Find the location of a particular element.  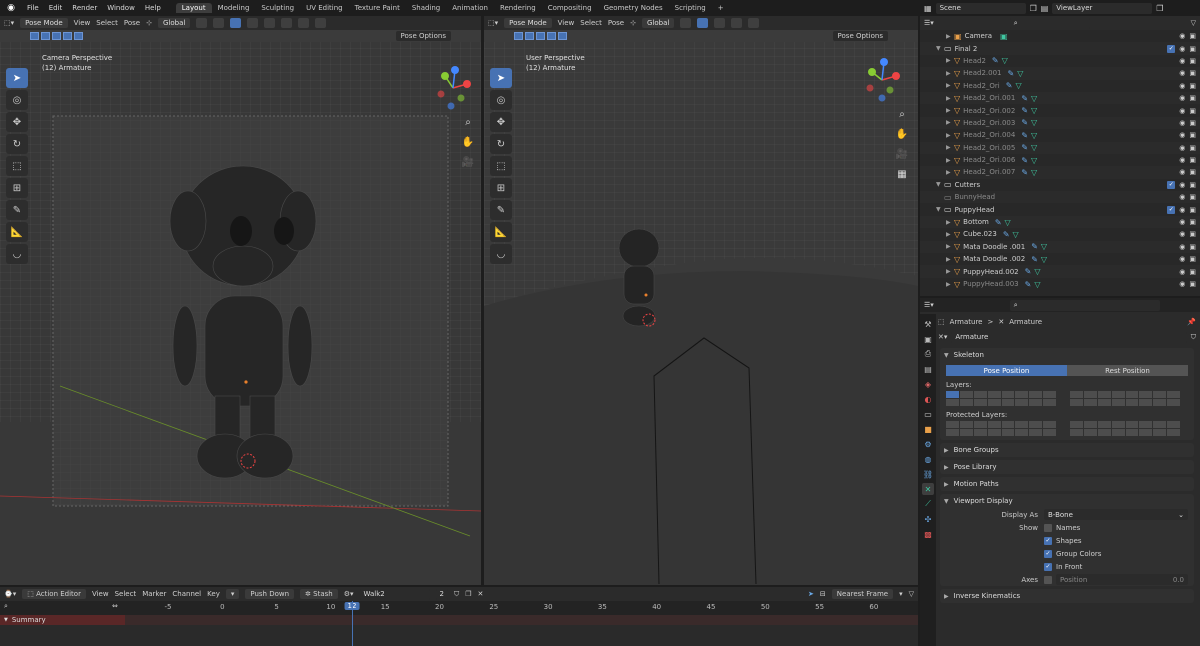

chevron-down-icon: ▼ is located at coordinates (940, 184).